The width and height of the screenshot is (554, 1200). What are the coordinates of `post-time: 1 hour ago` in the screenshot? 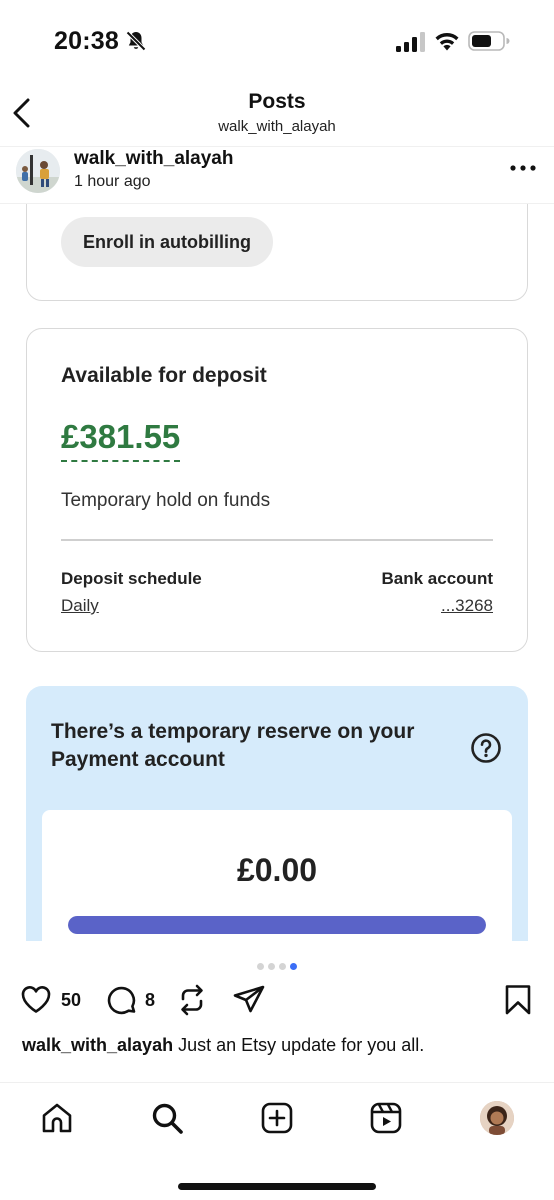 It's located at (112, 181).